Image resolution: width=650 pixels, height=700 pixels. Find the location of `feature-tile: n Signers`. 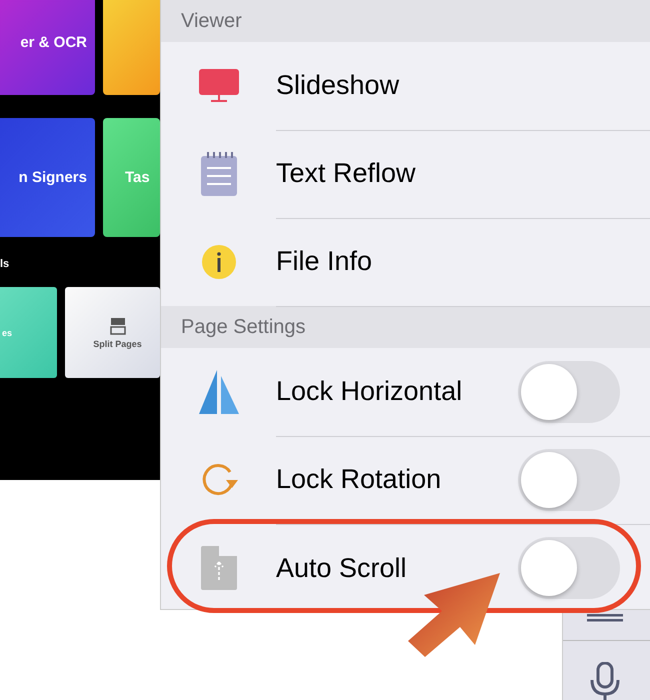

feature-tile: n Signers is located at coordinates (47, 177).